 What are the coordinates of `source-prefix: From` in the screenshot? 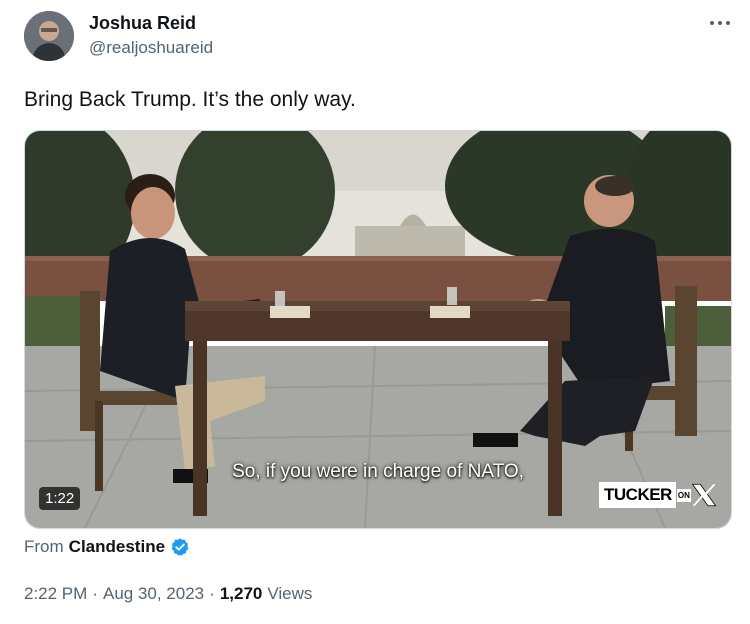 It's located at (44, 546).